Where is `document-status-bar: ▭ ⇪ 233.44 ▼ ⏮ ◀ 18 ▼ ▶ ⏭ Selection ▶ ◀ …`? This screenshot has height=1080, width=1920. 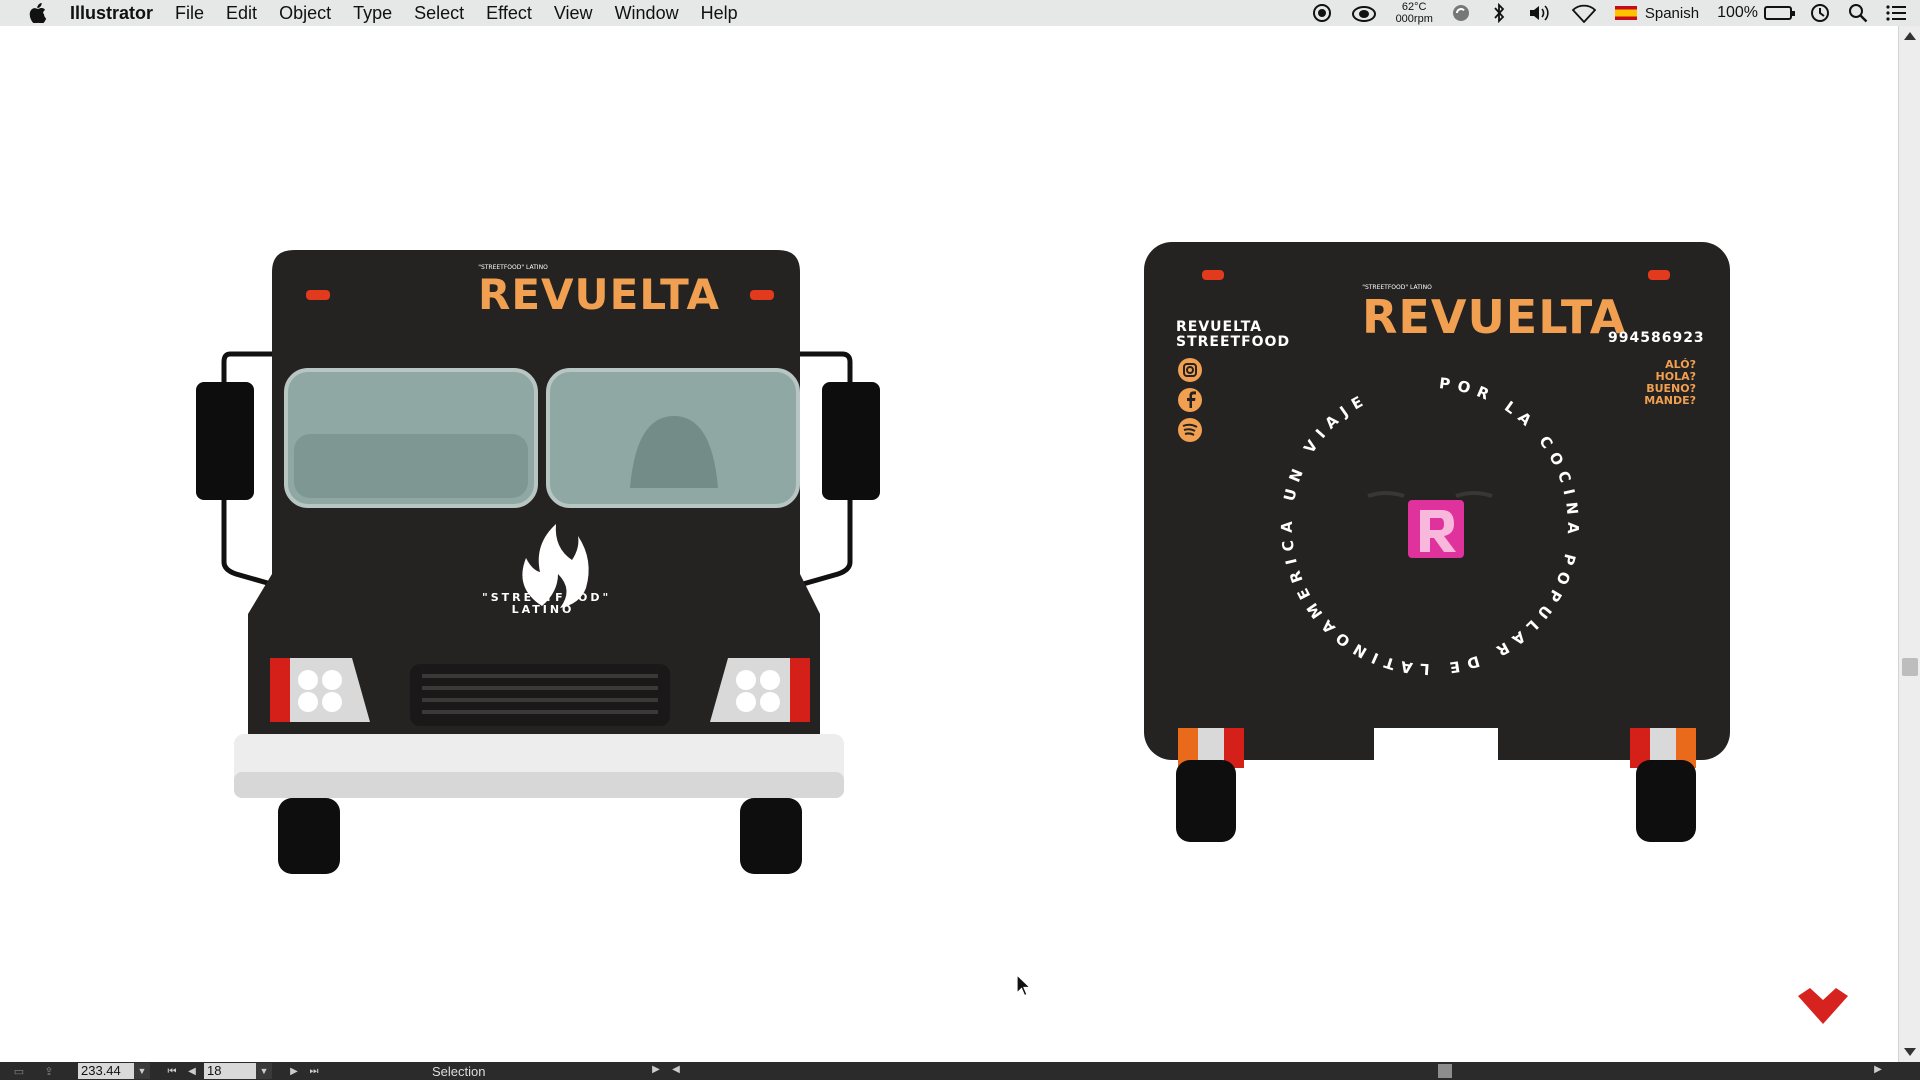 document-status-bar: ▭ ⇪ 233.44 ▼ ⏮ ◀ 18 ▼ ▶ ⏭ Selection ▶ ◀ … is located at coordinates (960, 1071).